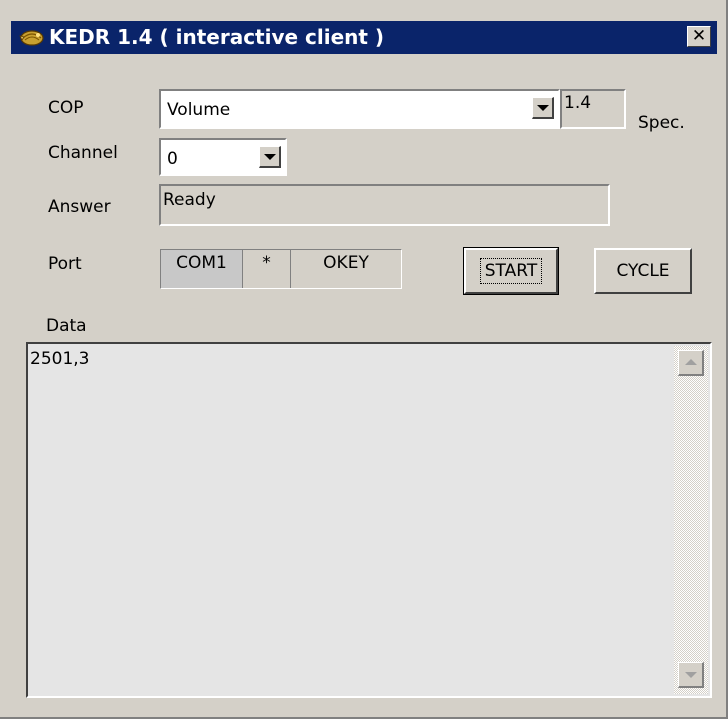 The height and width of the screenshot is (719, 728). Describe the element at coordinates (691, 675) in the screenshot. I see `scroll-down-button` at that location.